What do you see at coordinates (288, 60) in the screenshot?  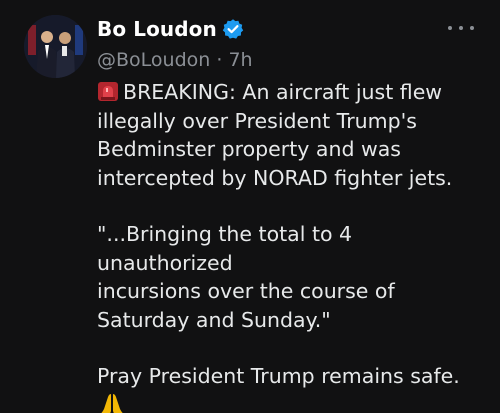 I see `handle-row: @BoLoudon · 7h` at bounding box center [288, 60].